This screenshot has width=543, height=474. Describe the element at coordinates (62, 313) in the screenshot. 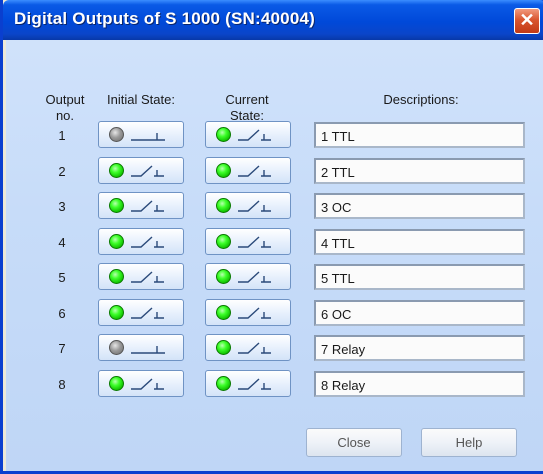

I see `output-number: 6` at that location.